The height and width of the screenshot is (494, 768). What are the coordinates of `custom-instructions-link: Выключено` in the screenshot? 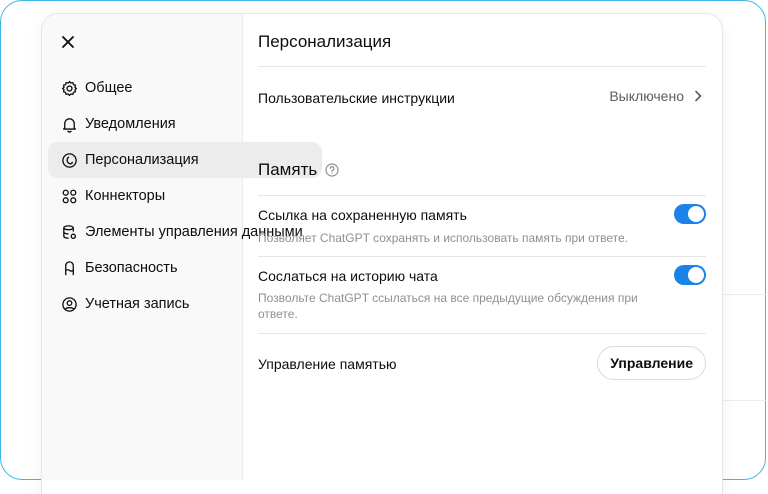 It's located at (657, 96).